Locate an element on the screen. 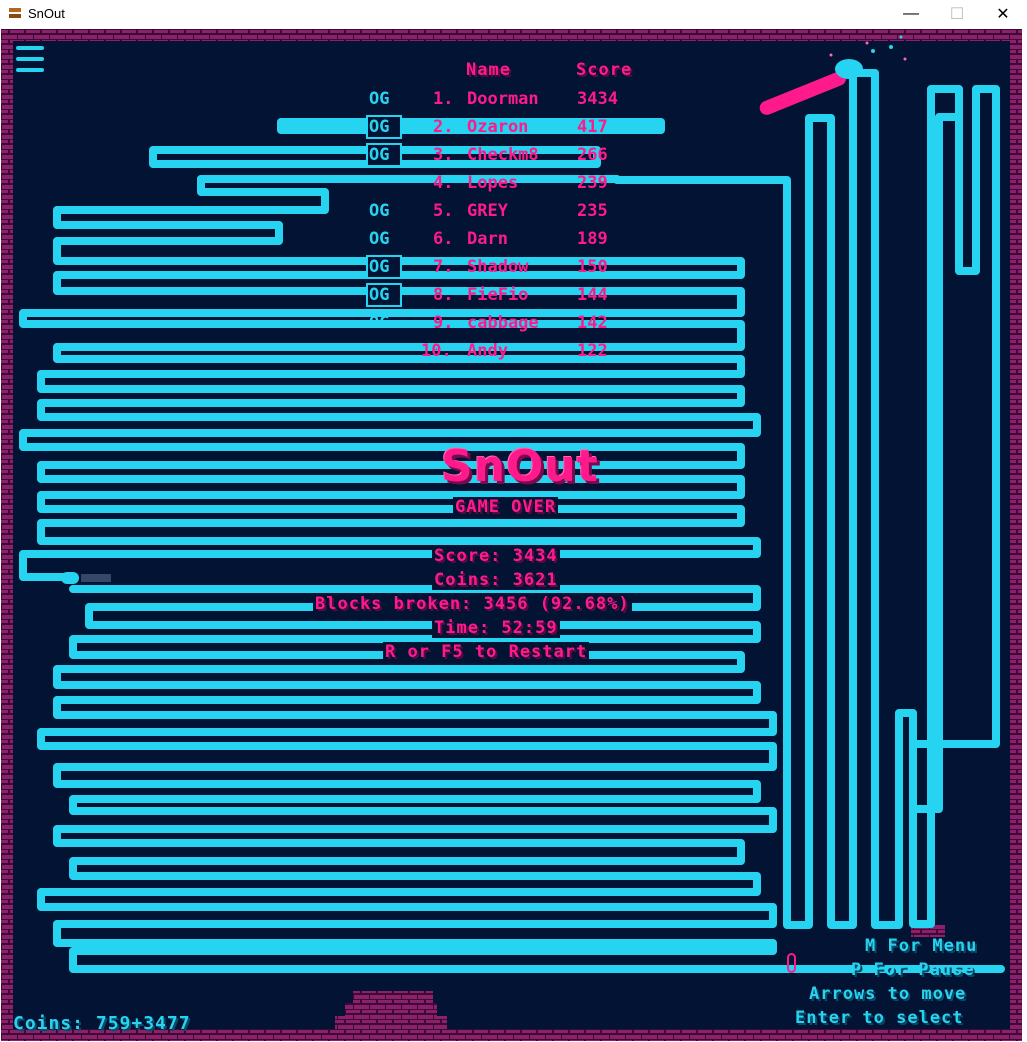 The height and width of the screenshot is (1042, 1027). leaderboard-name: Andy is located at coordinates (487, 351).